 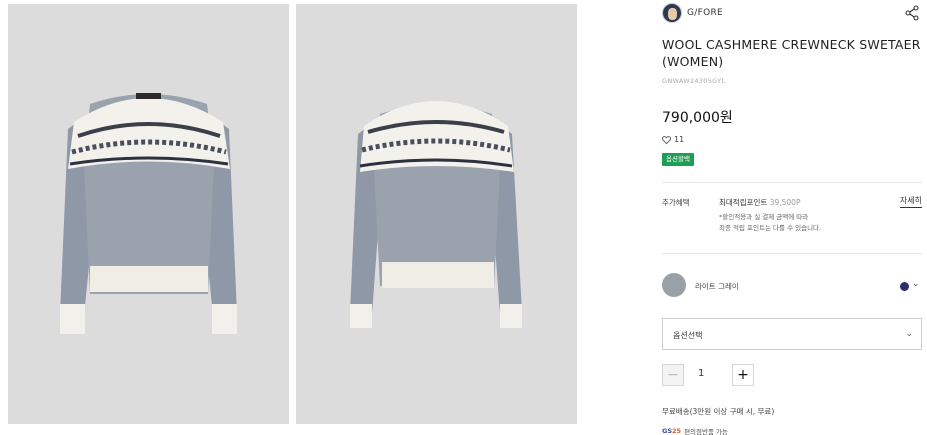 What do you see at coordinates (912, 13) in the screenshot?
I see `share-icon` at bounding box center [912, 13].